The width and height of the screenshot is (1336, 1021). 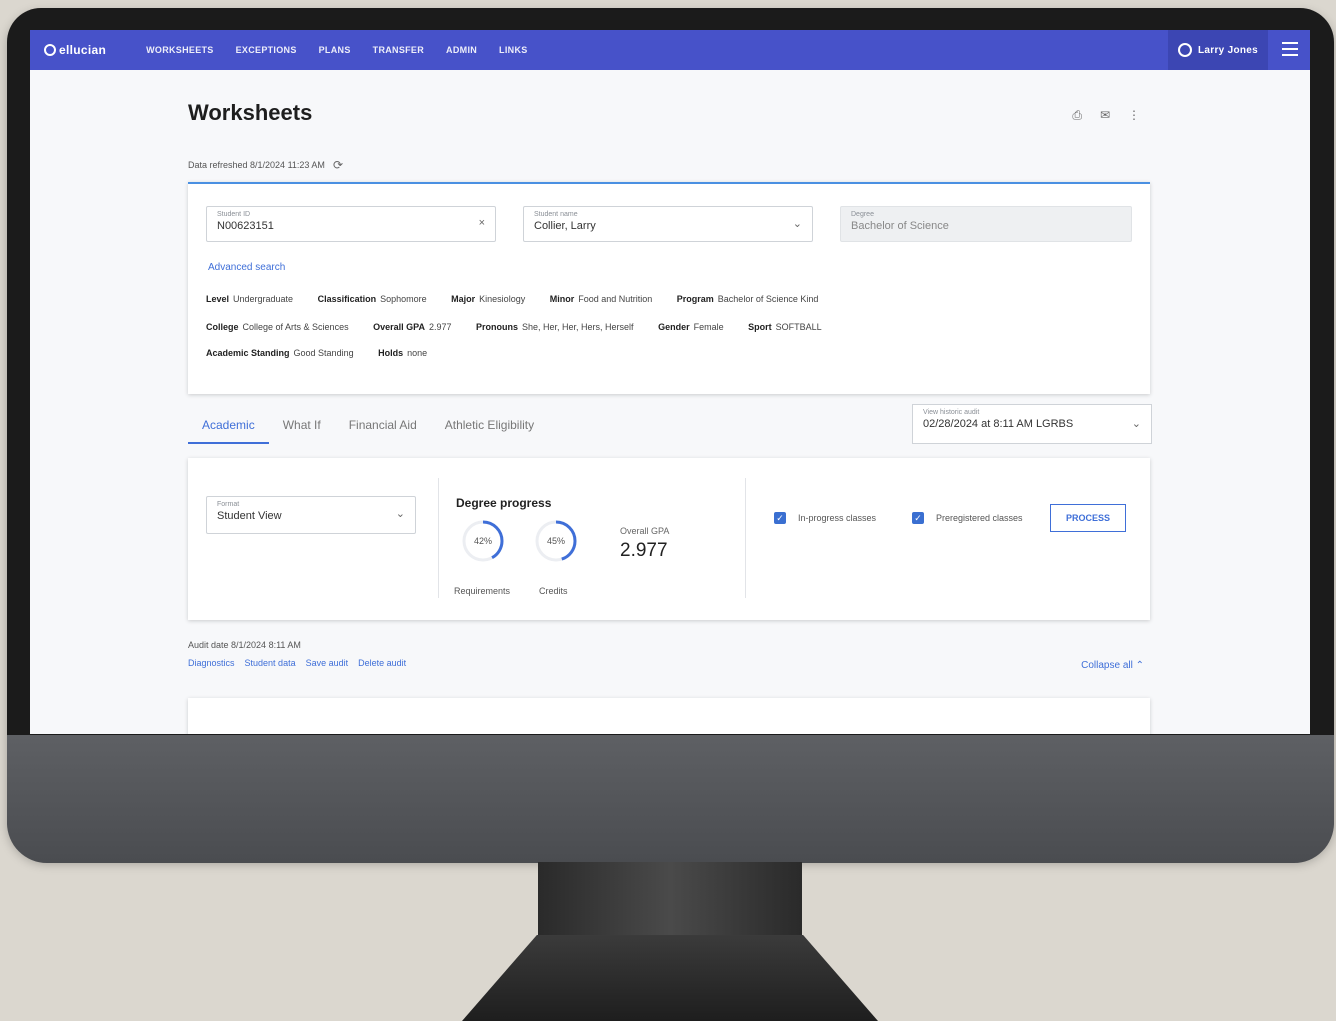 What do you see at coordinates (489, 424) in the screenshot?
I see `tab-athletic-eligibility: Athletic Eligibility` at bounding box center [489, 424].